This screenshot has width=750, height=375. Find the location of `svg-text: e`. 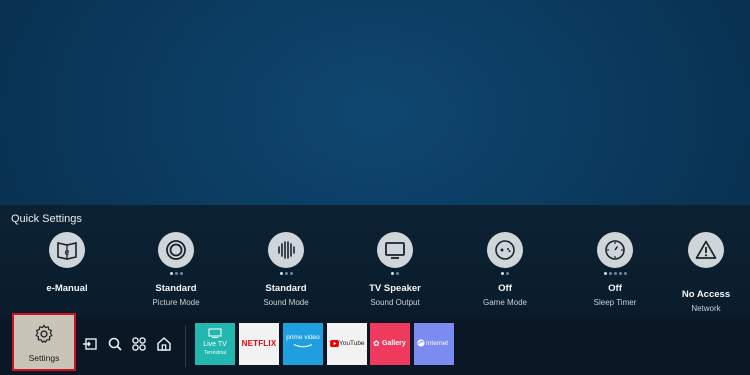

svg-text: e is located at coordinates (66, 252).